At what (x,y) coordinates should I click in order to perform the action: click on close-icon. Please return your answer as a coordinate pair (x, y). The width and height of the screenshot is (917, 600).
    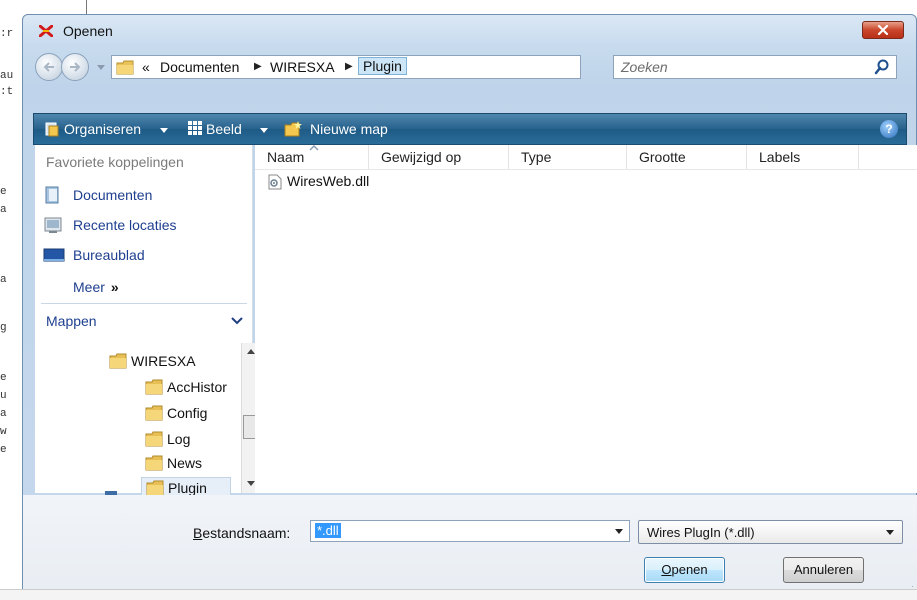
    Looking at the image, I should click on (883, 30).